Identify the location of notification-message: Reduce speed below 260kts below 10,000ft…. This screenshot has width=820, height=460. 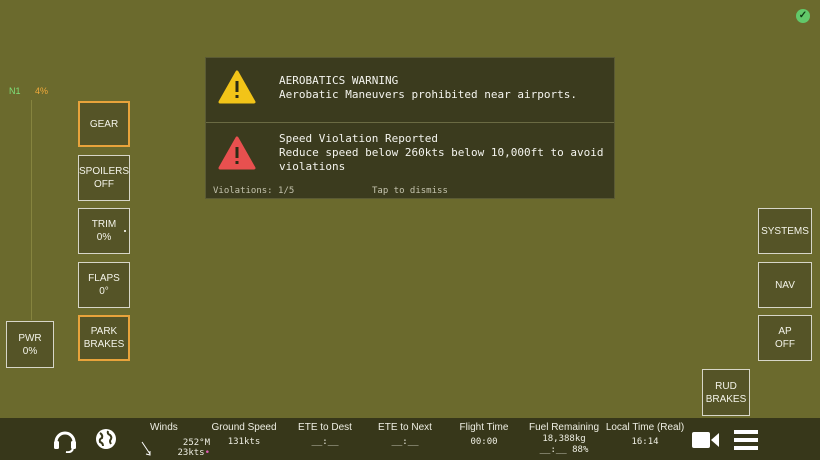
(441, 159).